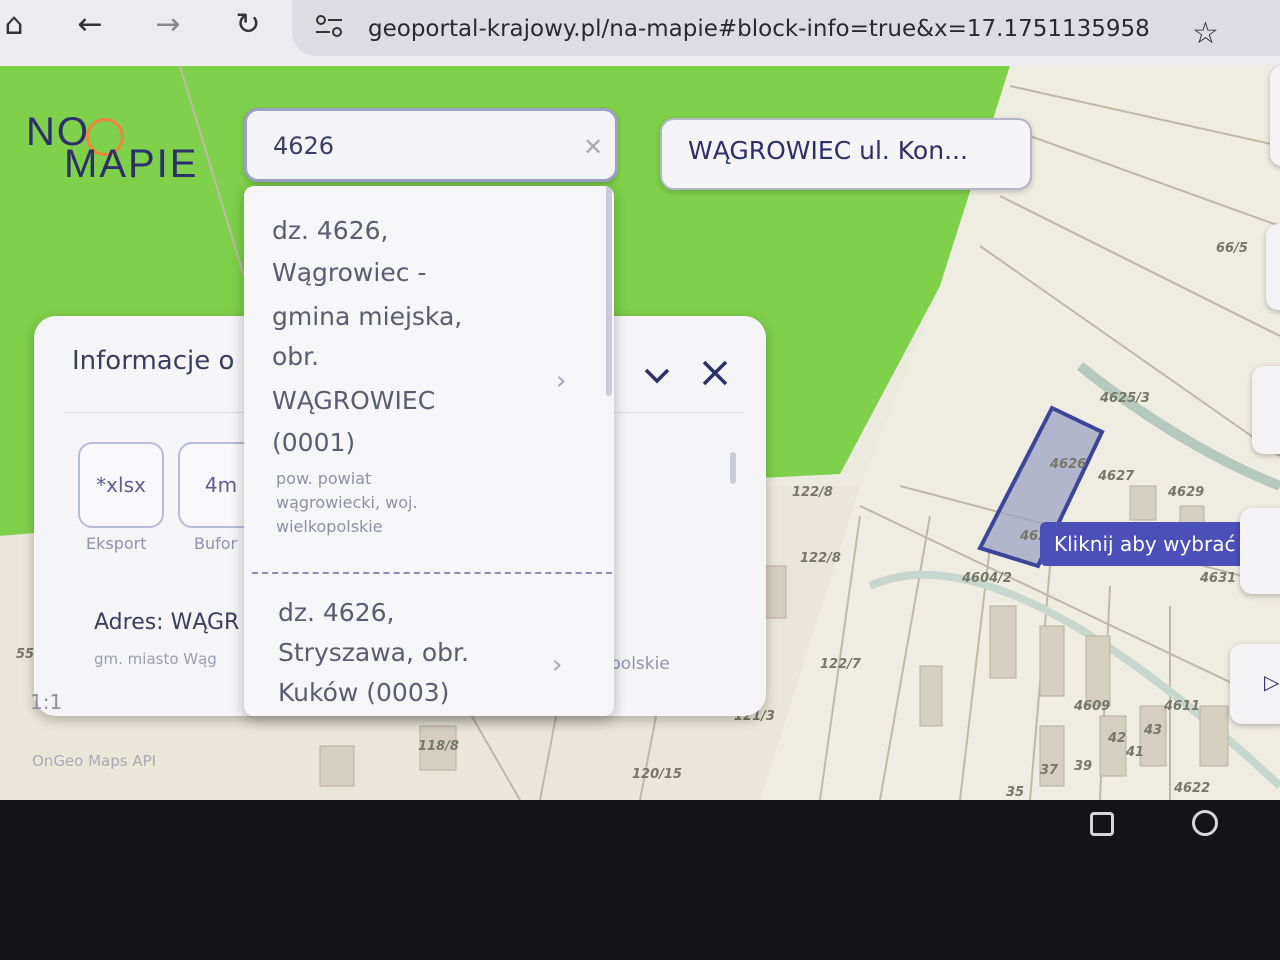  What do you see at coordinates (1255, 684) in the screenshot?
I see `play-button: ▷` at bounding box center [1255, 684].